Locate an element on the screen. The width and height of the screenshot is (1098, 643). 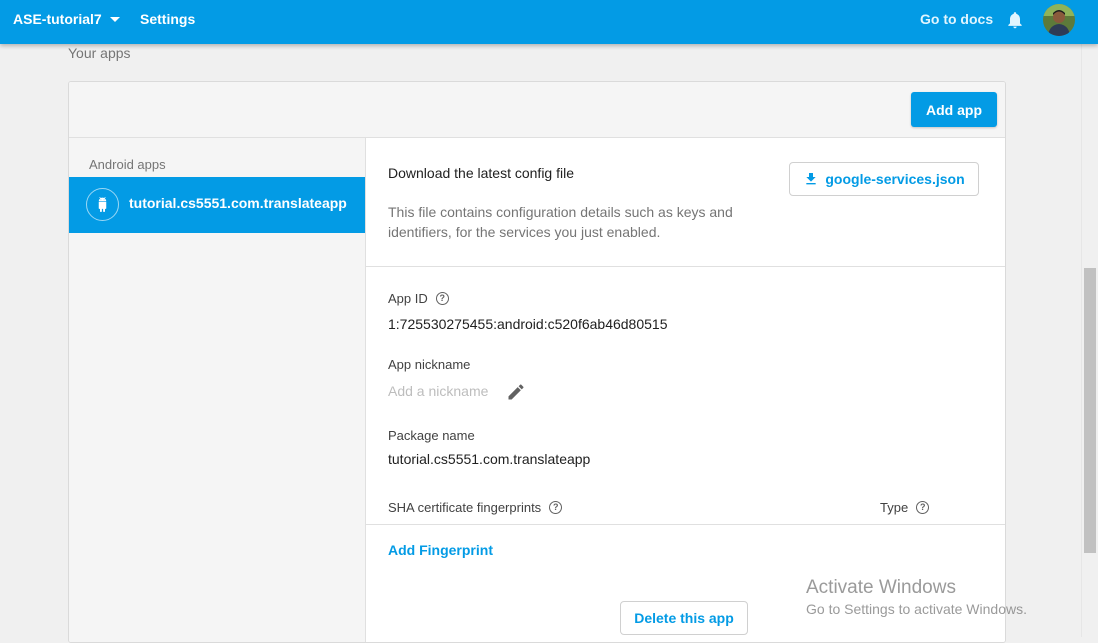
download-config-button: google-services.json is located at coordinates (884, 179).